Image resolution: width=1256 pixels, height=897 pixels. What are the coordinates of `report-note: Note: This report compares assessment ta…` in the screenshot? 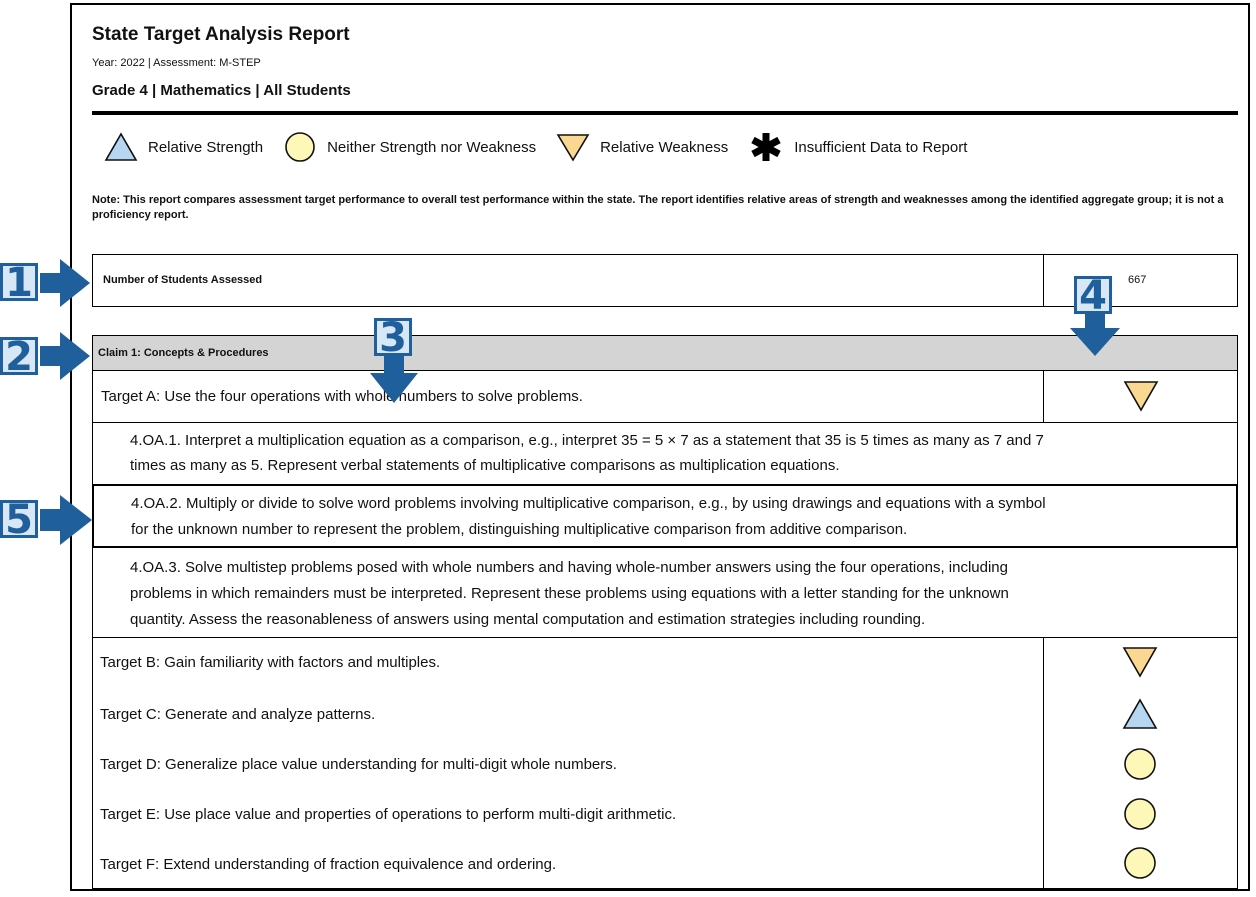 It's located at (658, 207).